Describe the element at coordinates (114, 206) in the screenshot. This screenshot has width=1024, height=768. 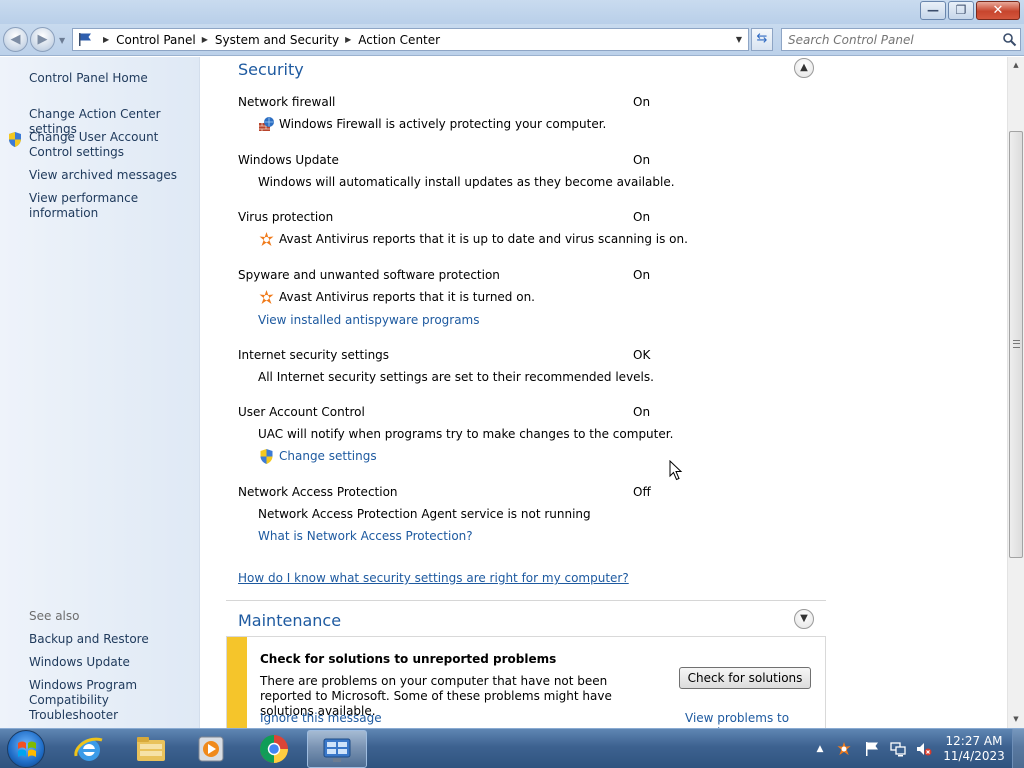
I see `view-performance-information-link: View performance information` at that location.